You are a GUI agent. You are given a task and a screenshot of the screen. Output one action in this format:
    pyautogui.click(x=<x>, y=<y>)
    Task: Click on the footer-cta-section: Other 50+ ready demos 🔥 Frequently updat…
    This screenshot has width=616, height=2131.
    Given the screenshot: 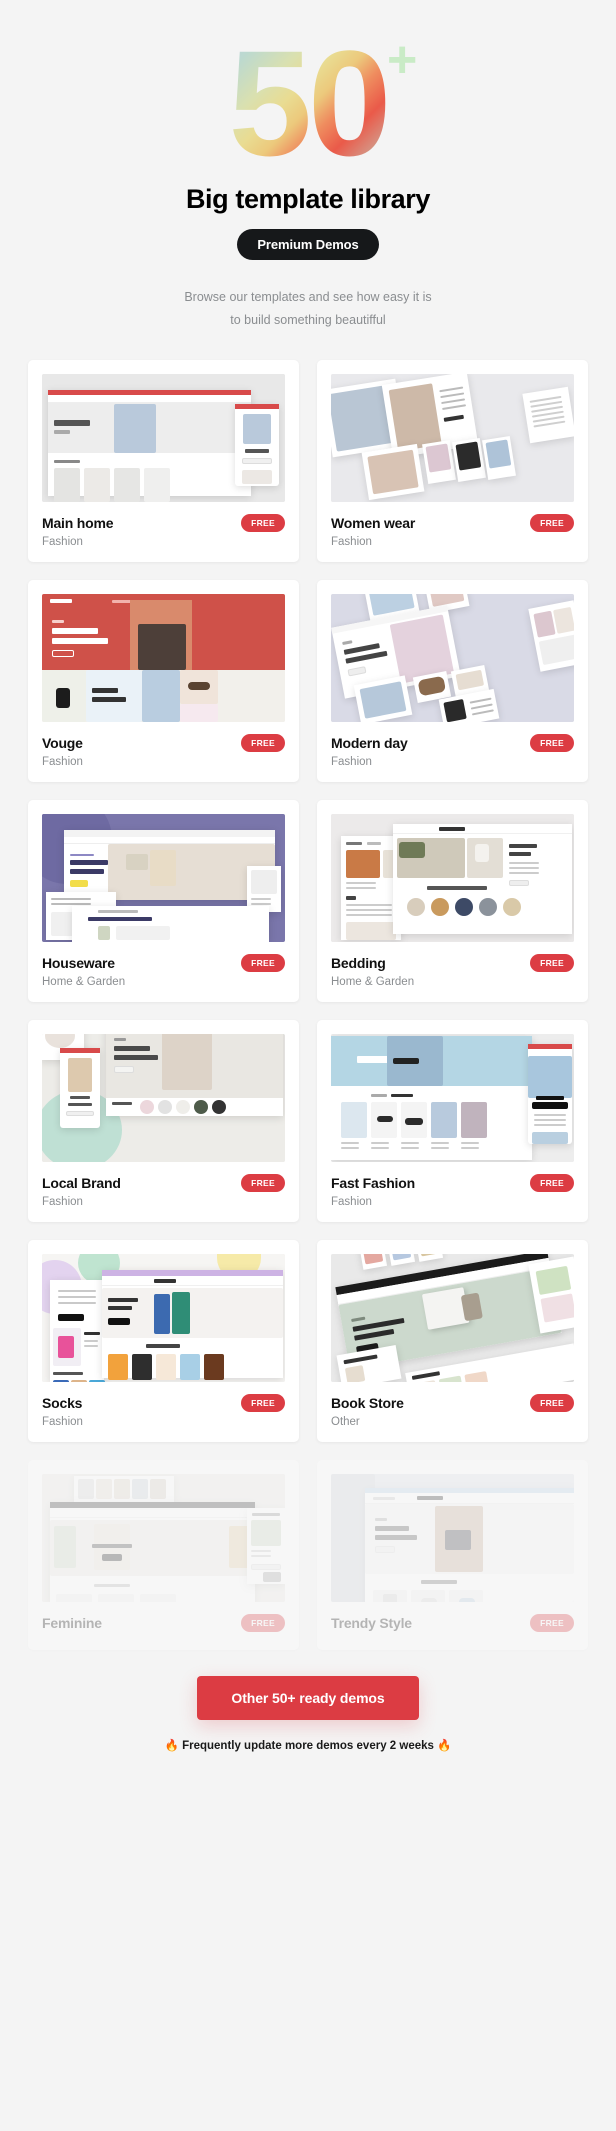 What is the action you would take?
    pyautogui.click(x=308, y=1731)
    